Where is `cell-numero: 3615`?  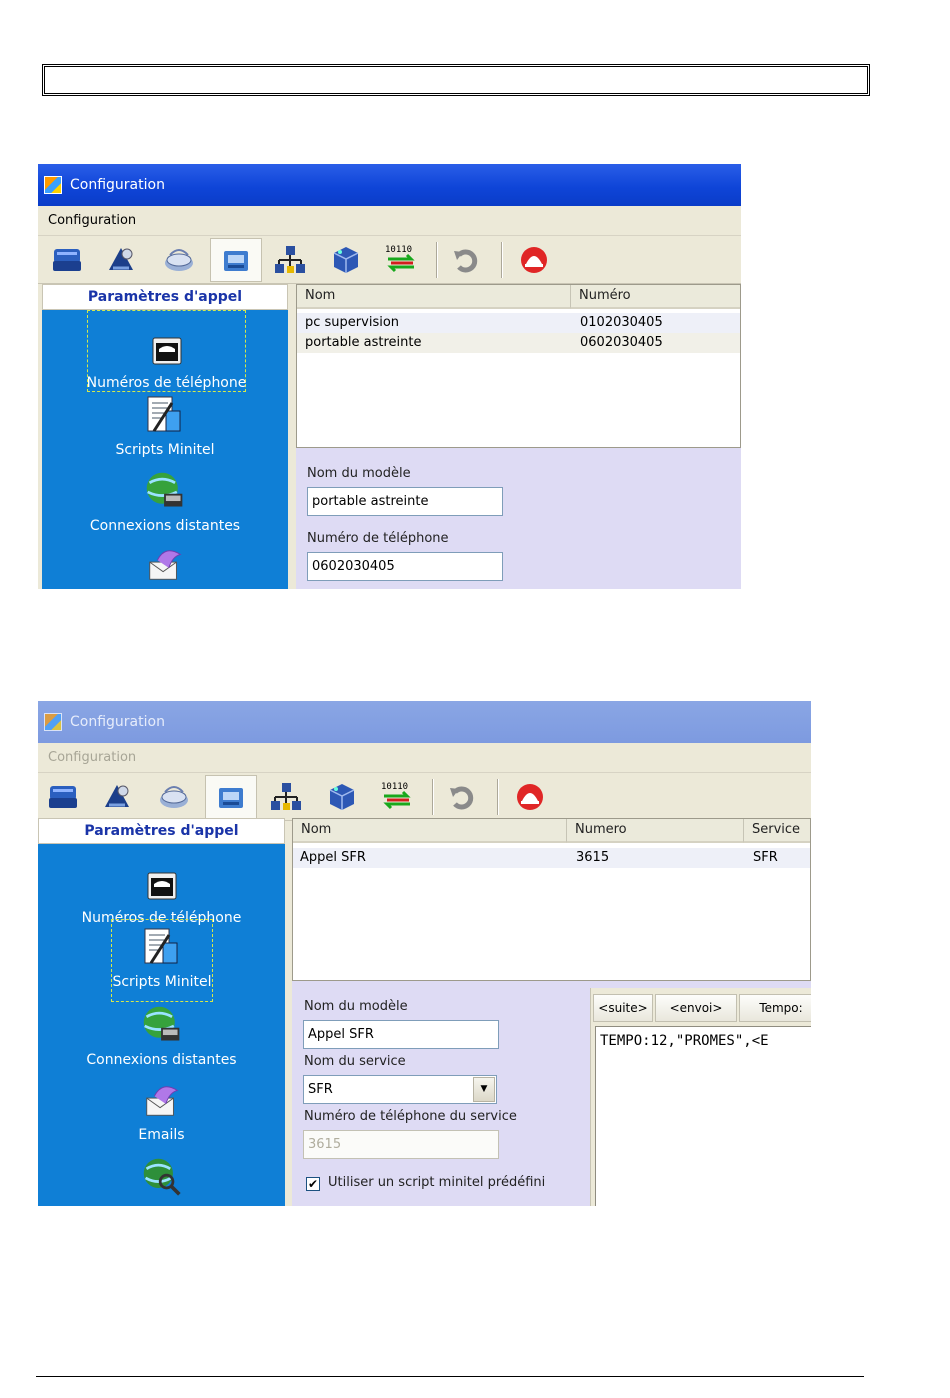
cell-numero: 3615 is located at coordinates (593, 857).